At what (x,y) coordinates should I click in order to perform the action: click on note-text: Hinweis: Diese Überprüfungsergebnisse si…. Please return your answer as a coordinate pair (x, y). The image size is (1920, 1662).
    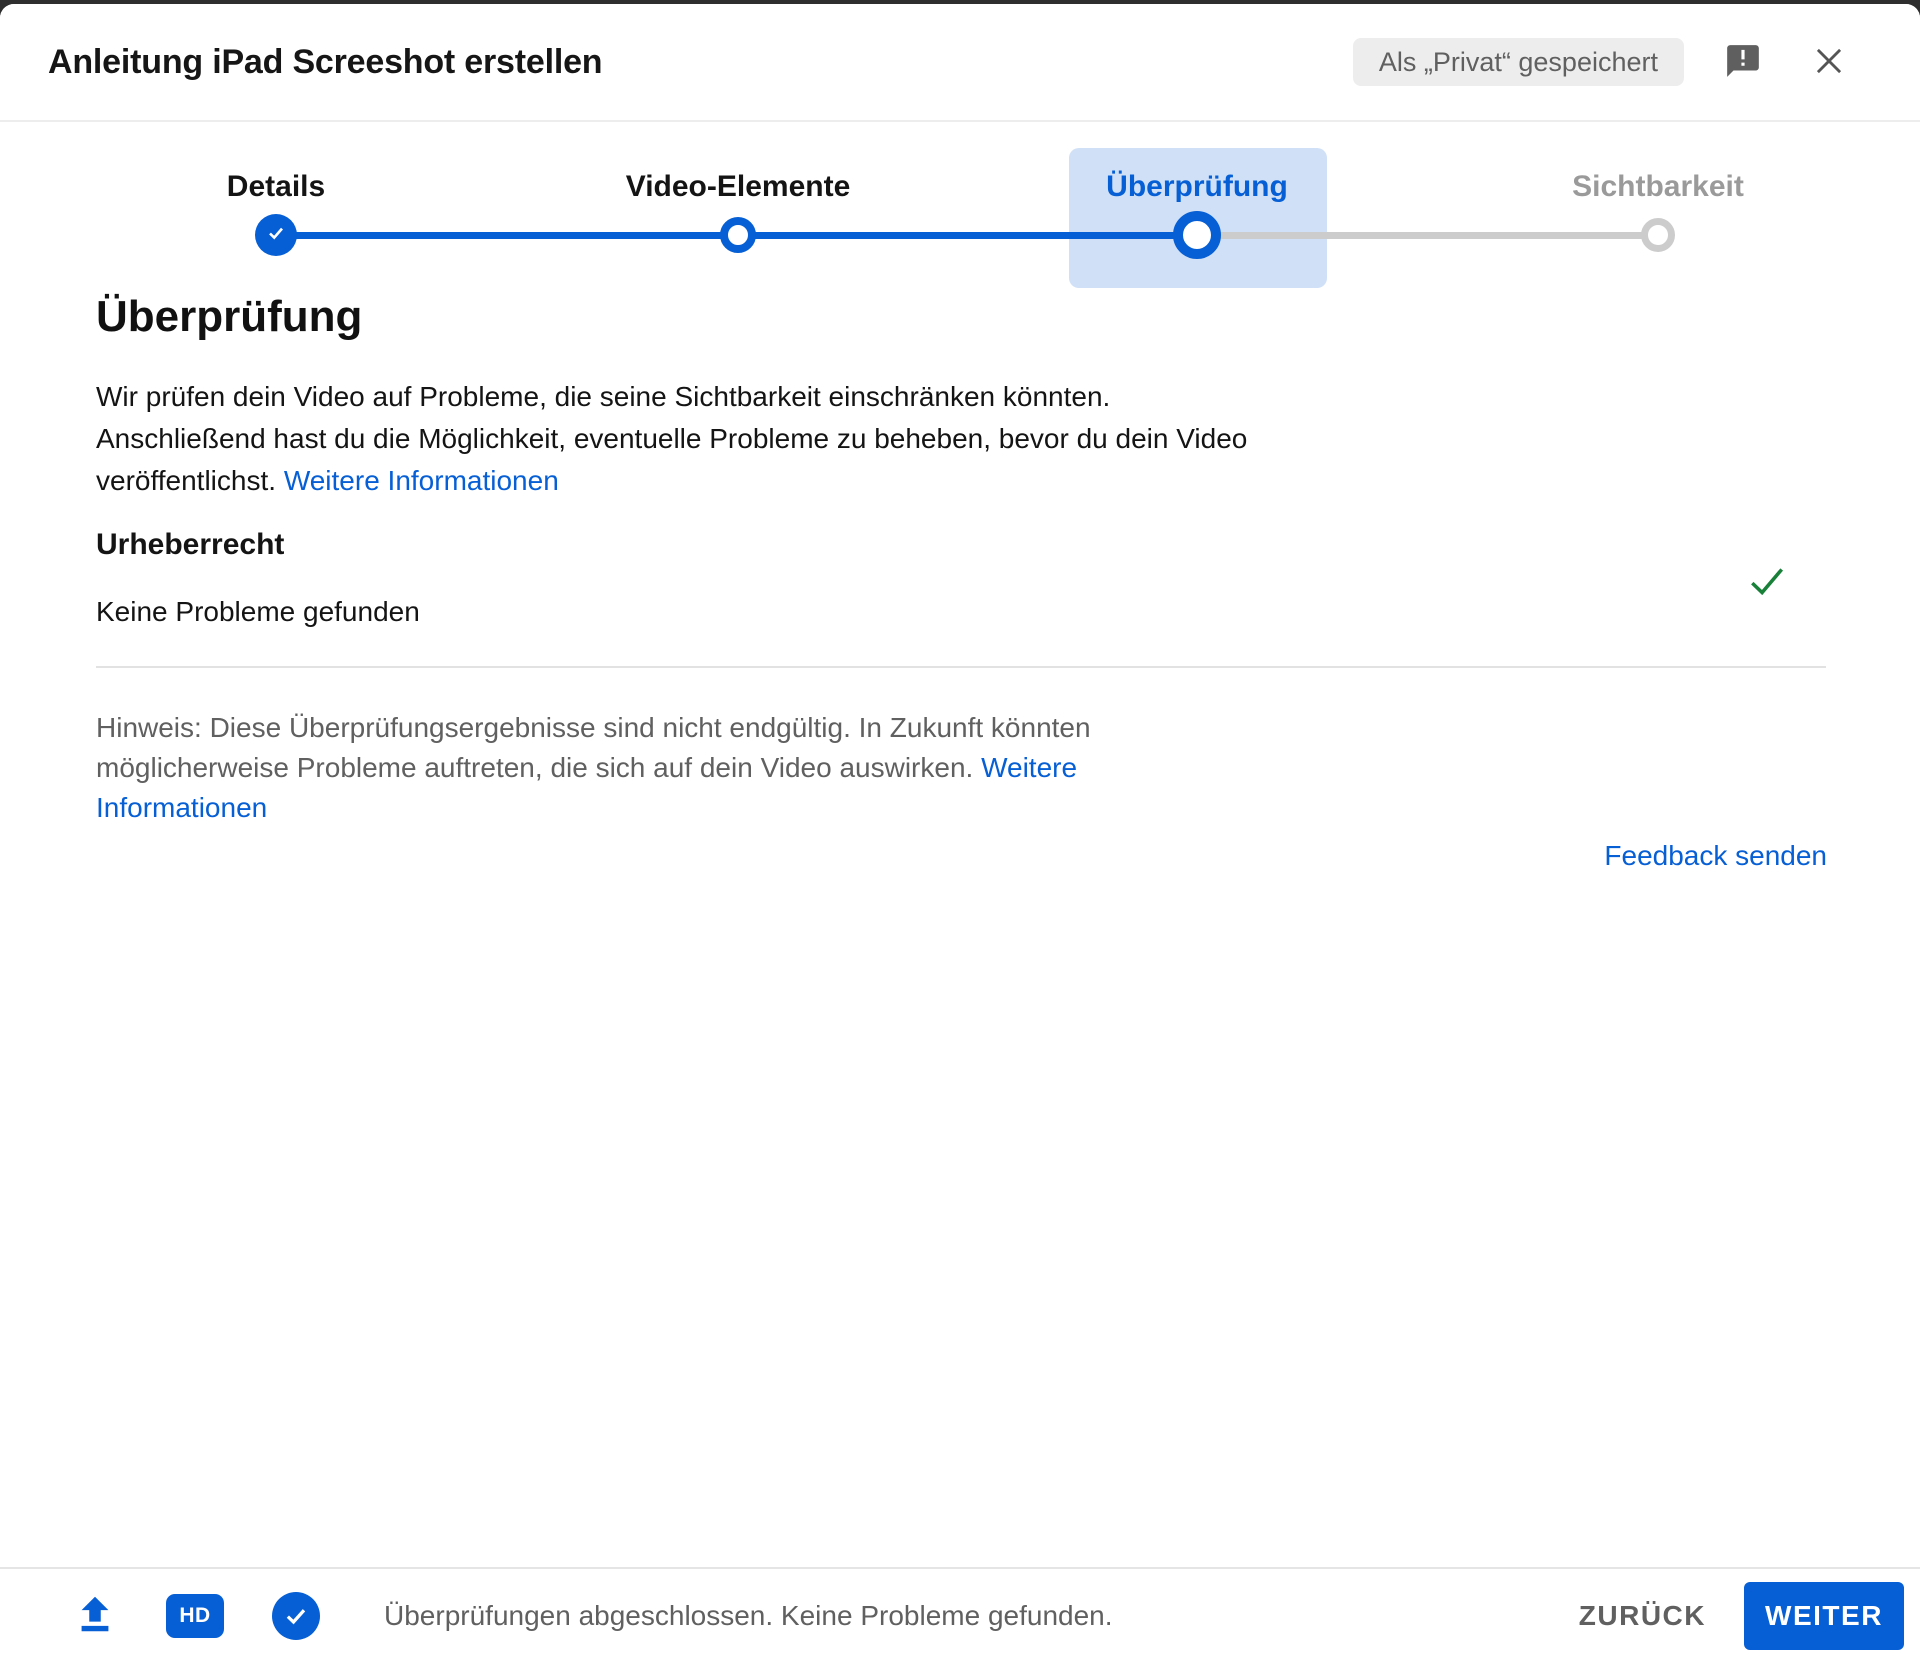
    Looking at the image, I should click on (593, 768).